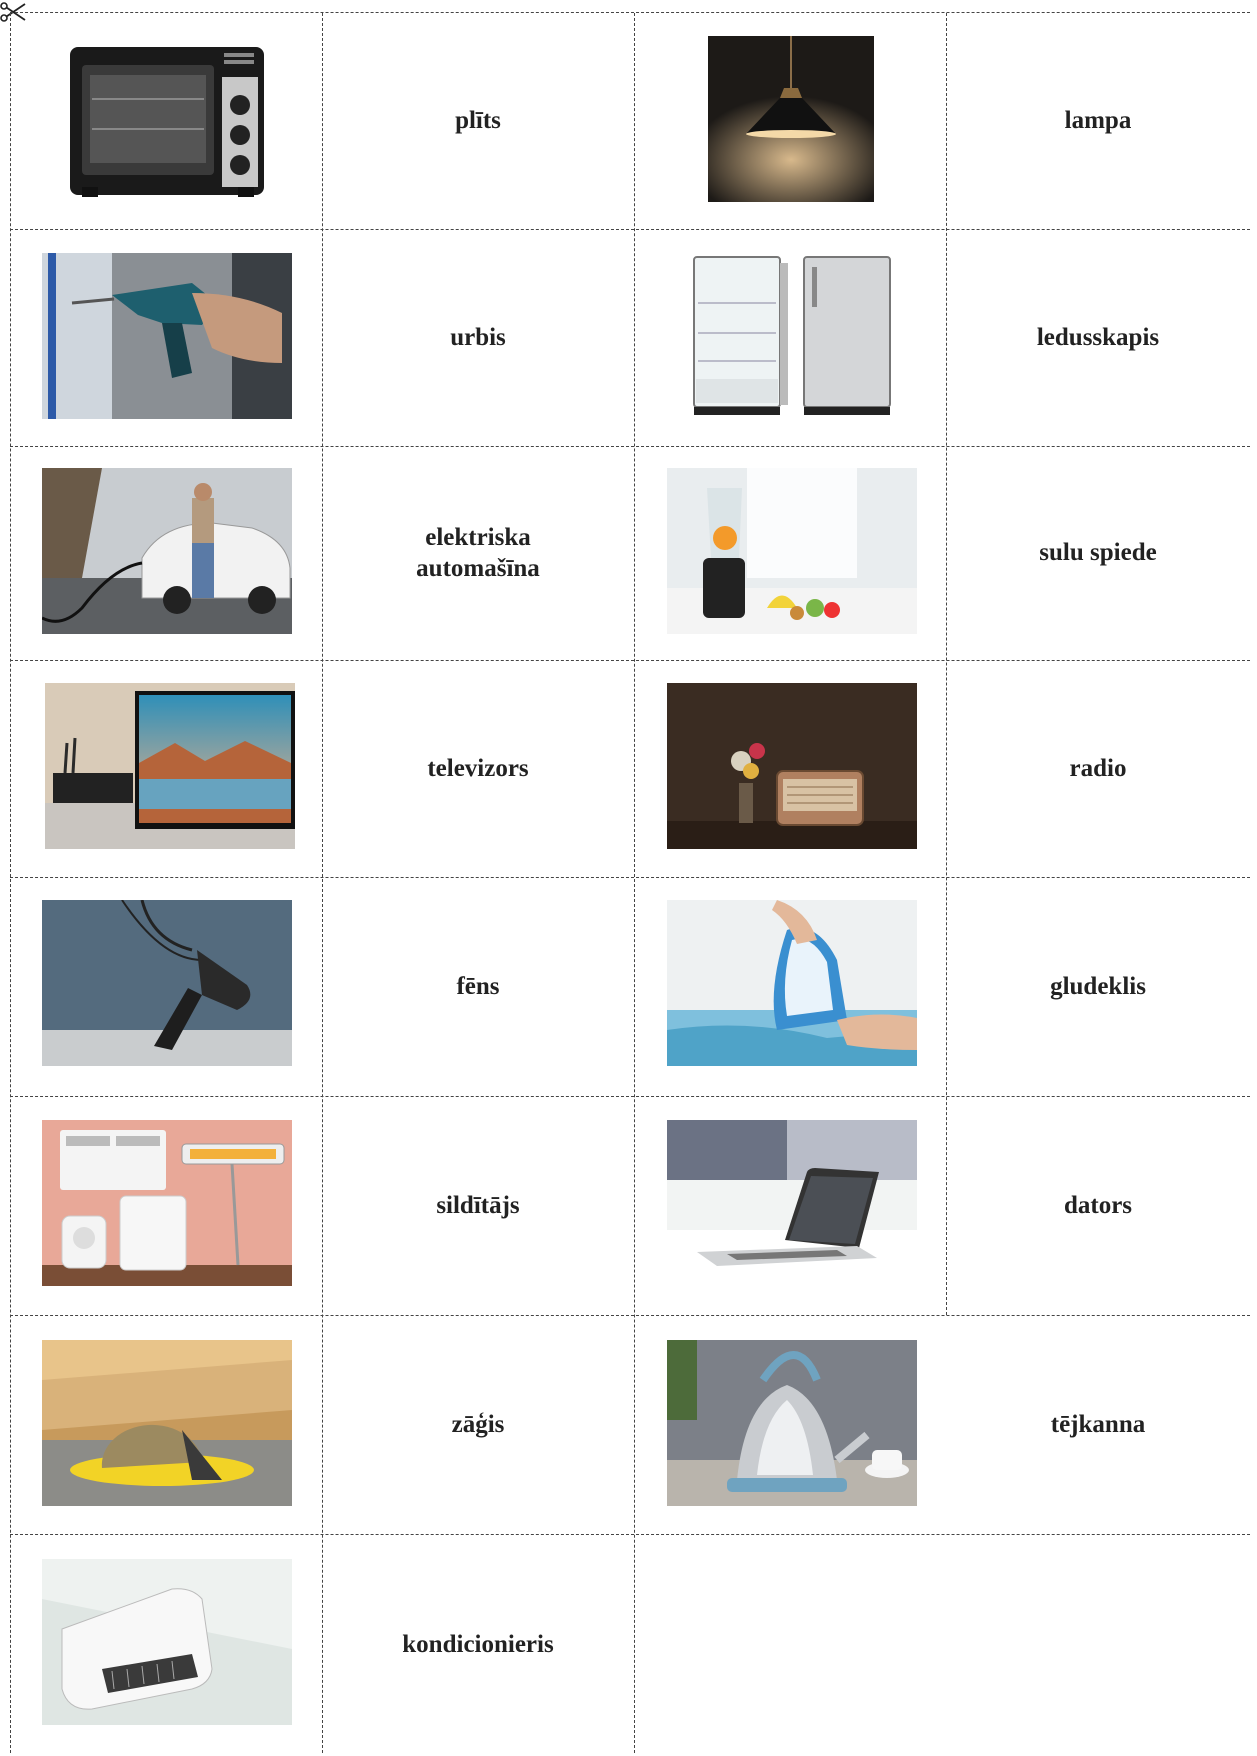 The height and width of the screenshot is (1756, 1257). I want to click on drill-picture, so click(167, 336).